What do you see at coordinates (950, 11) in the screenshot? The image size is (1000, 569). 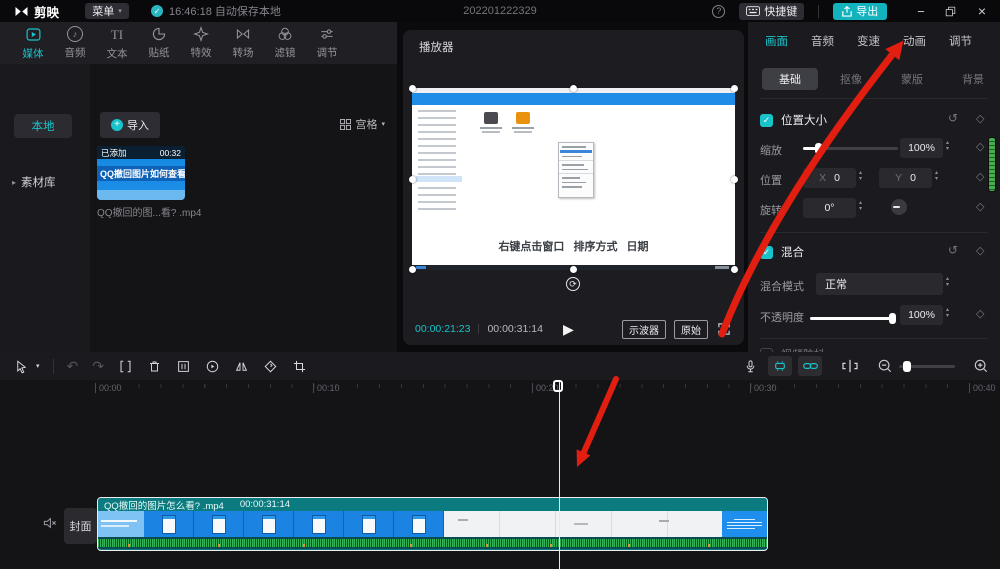 I see `maximize-button` at bounding box center [950, 11].